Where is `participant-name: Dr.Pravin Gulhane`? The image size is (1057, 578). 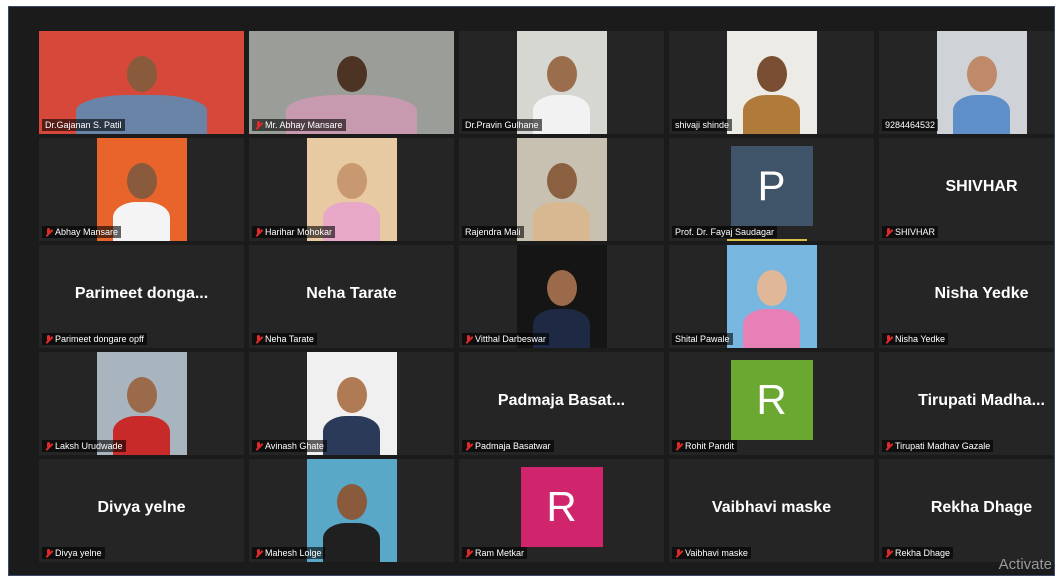 participant-name: Dr.Pravin Gulhane is located at coordinates (502, 125).